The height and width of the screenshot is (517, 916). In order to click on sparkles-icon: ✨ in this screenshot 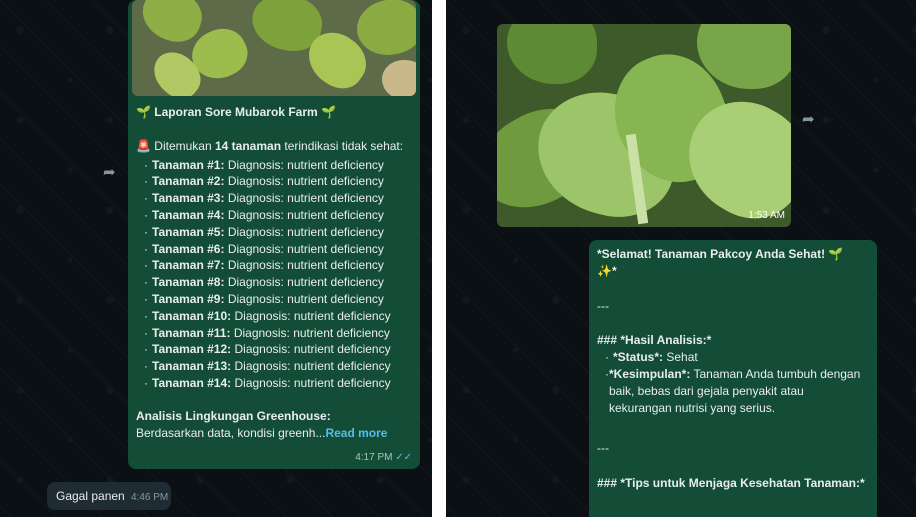, I will do `click(604, 270)`.